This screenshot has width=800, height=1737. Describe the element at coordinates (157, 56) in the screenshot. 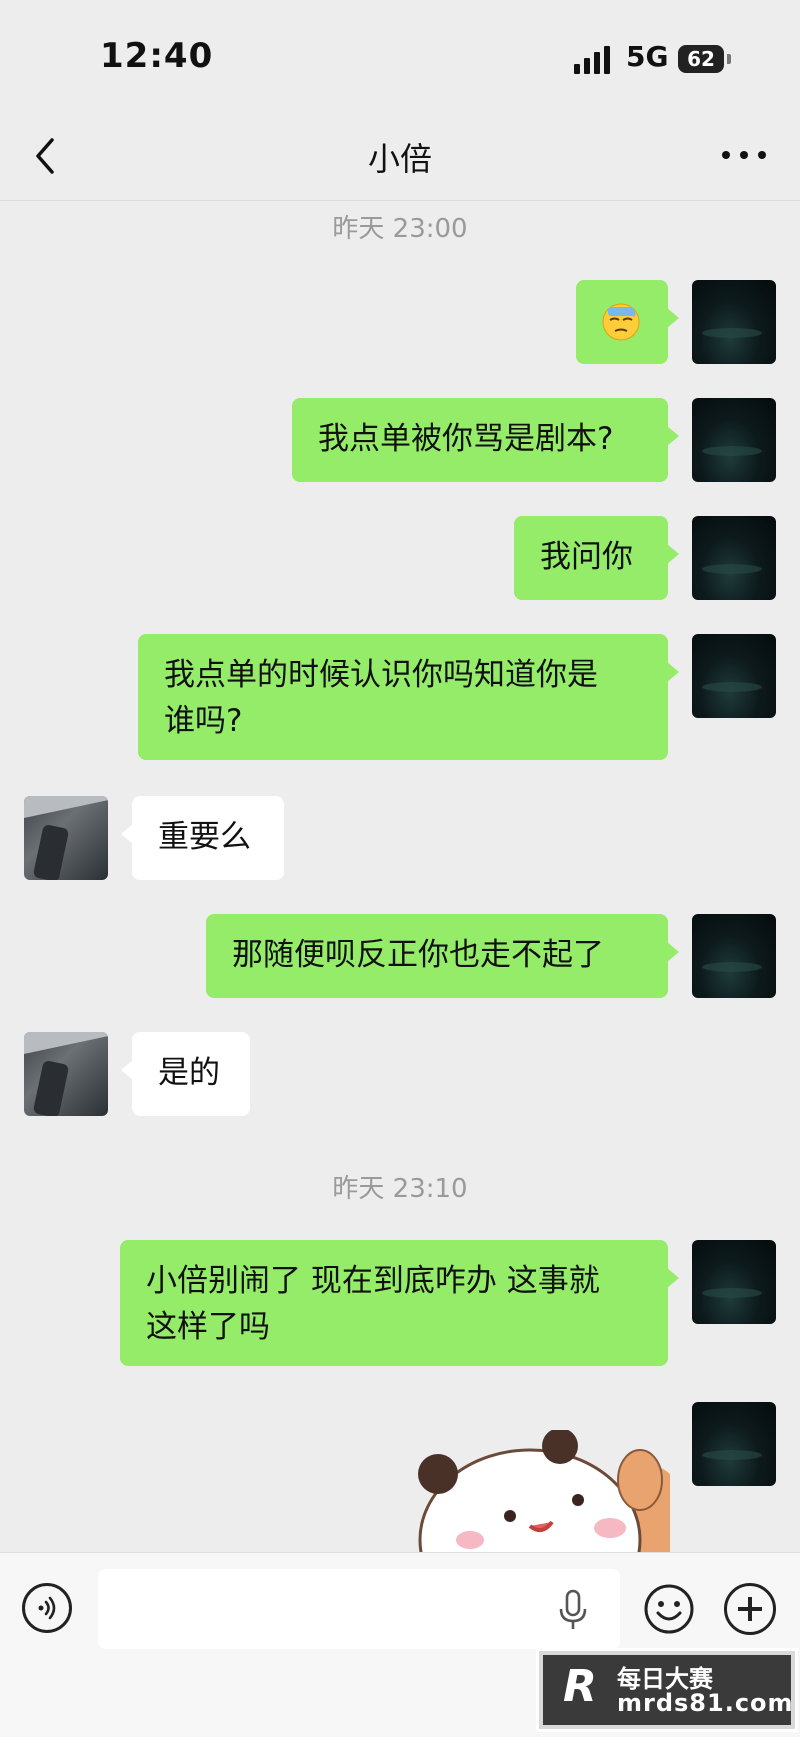

I see `status-time: 12:40` at that location.